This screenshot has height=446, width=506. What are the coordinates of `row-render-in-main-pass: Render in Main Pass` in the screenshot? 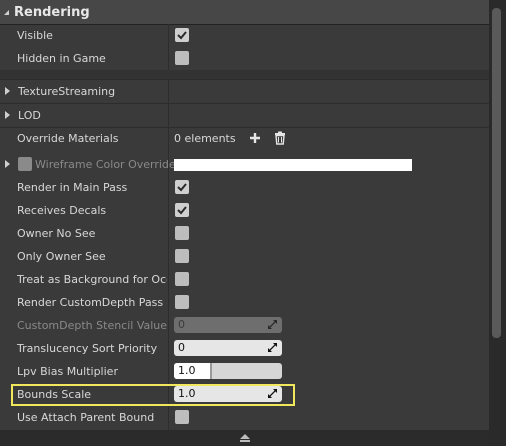 It's located at (244, 187).